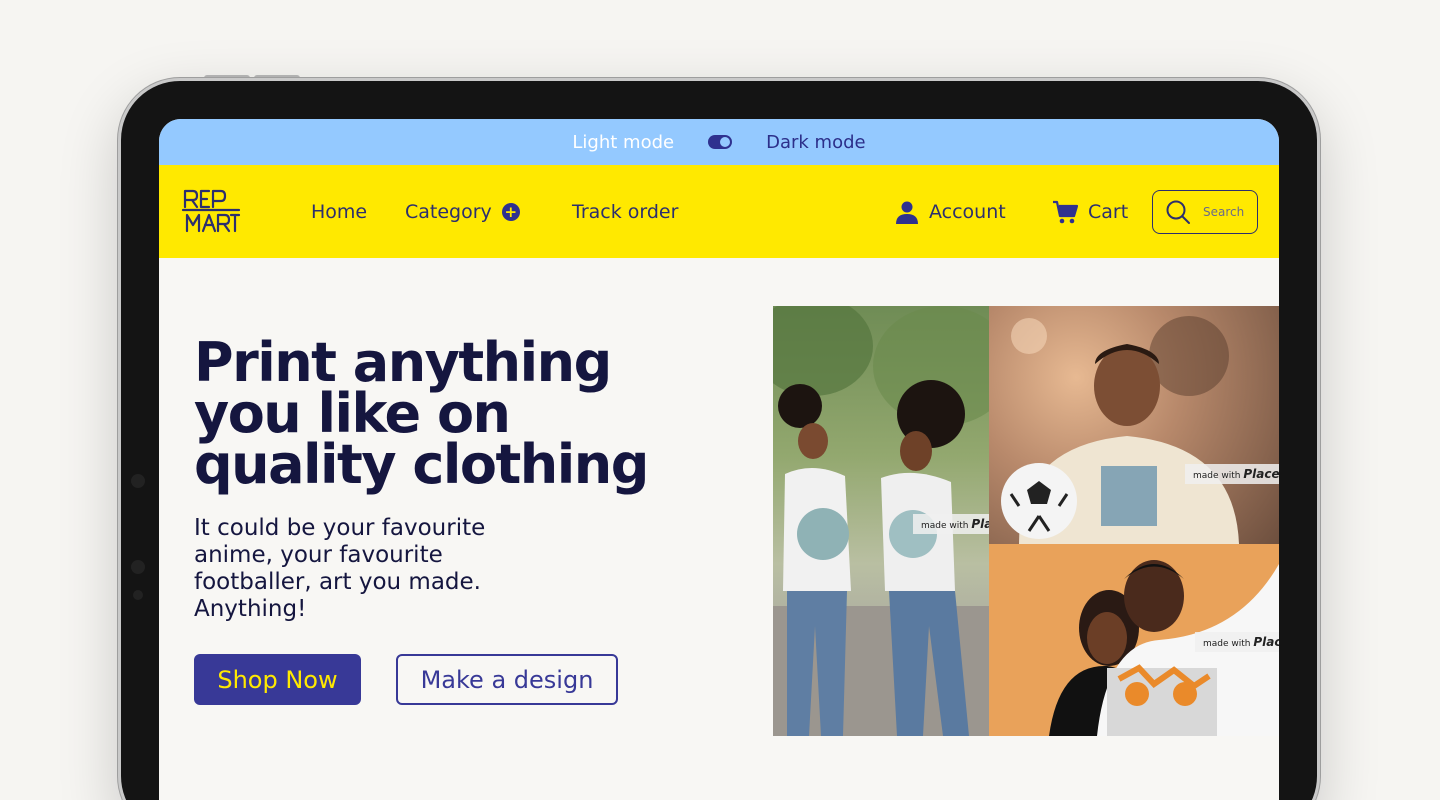  What do you see at coordinates (967, 211) in the screenshot?
I see `nav-account-label: Account` at bounding box center [967, 211].